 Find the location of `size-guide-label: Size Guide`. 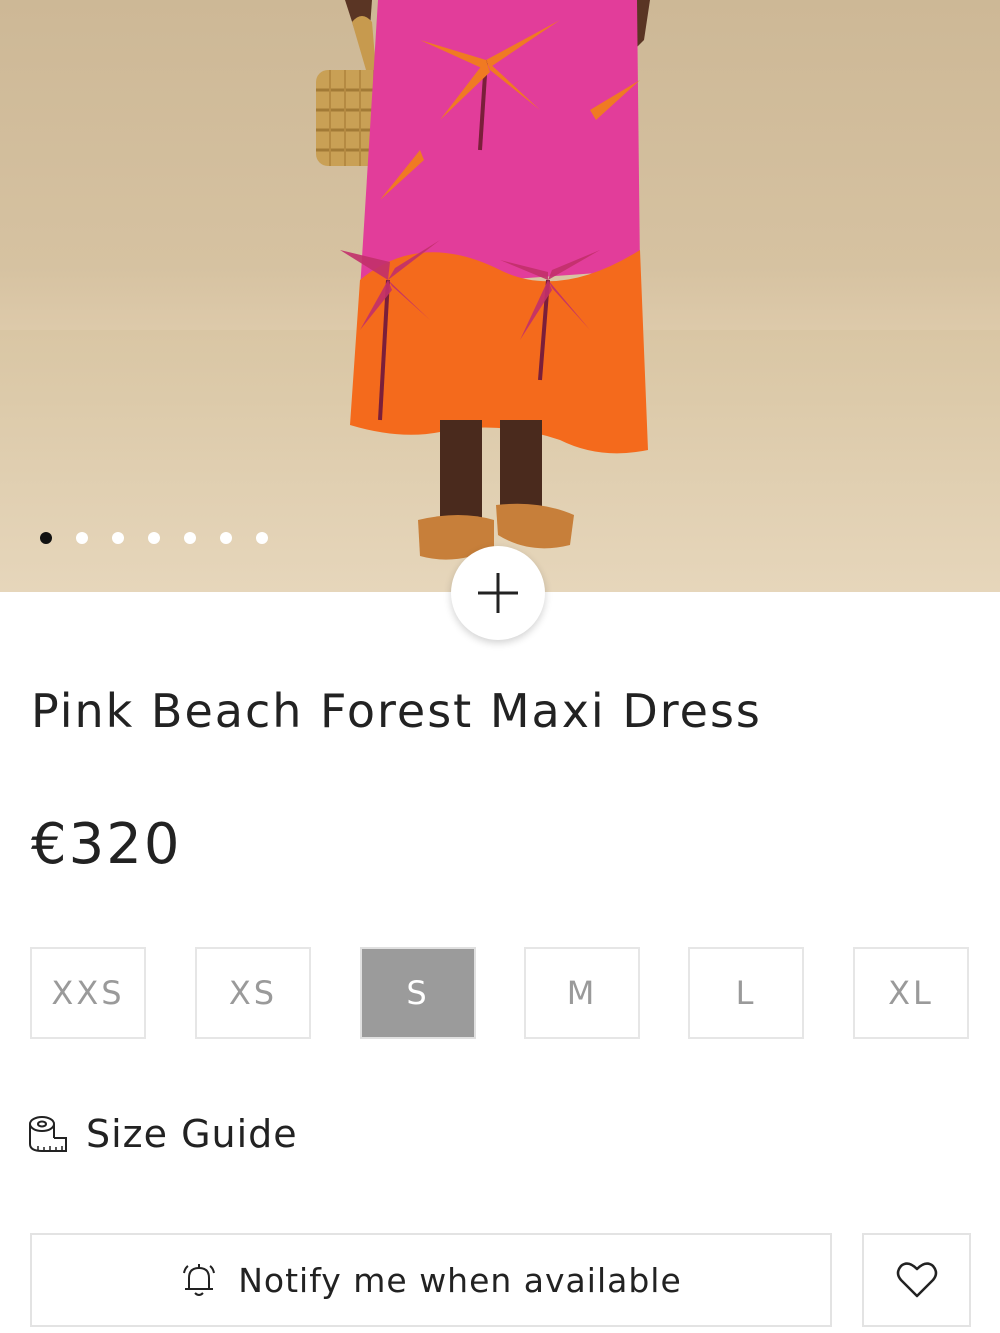

size-guide-label: Size Guide is located at coordinates (192, 1134).